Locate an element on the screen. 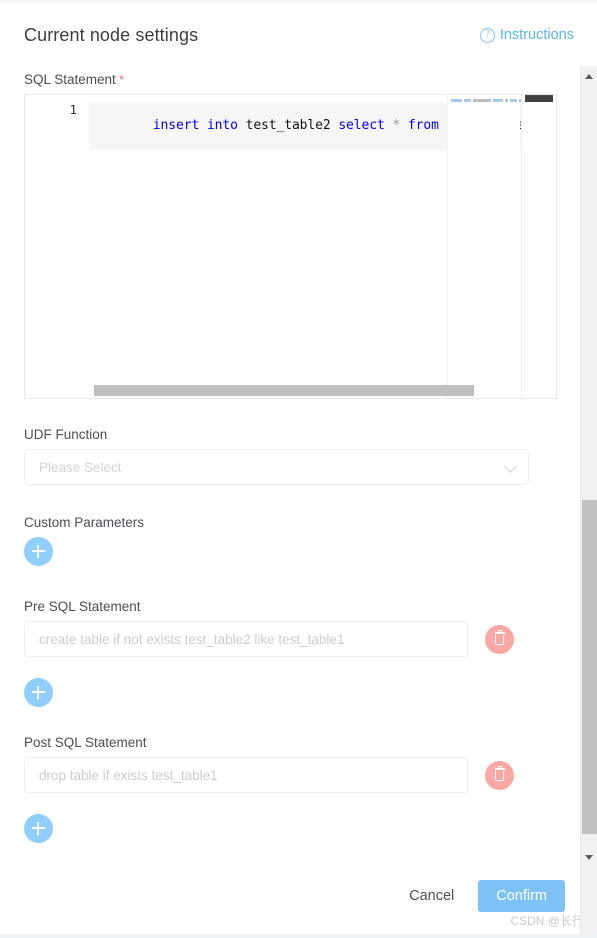 This screenshot has width=597, height=938. sql-token-keyword-4: from is located at coordinates (423, 125).